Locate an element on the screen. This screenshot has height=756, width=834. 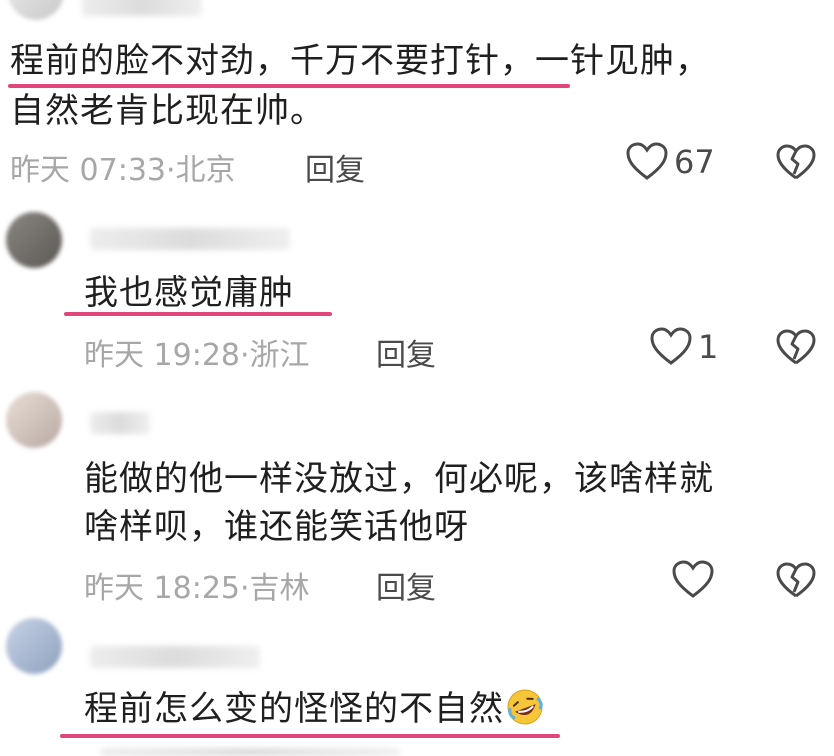
cropped-meta-blur is located at coordinates (250, 752).